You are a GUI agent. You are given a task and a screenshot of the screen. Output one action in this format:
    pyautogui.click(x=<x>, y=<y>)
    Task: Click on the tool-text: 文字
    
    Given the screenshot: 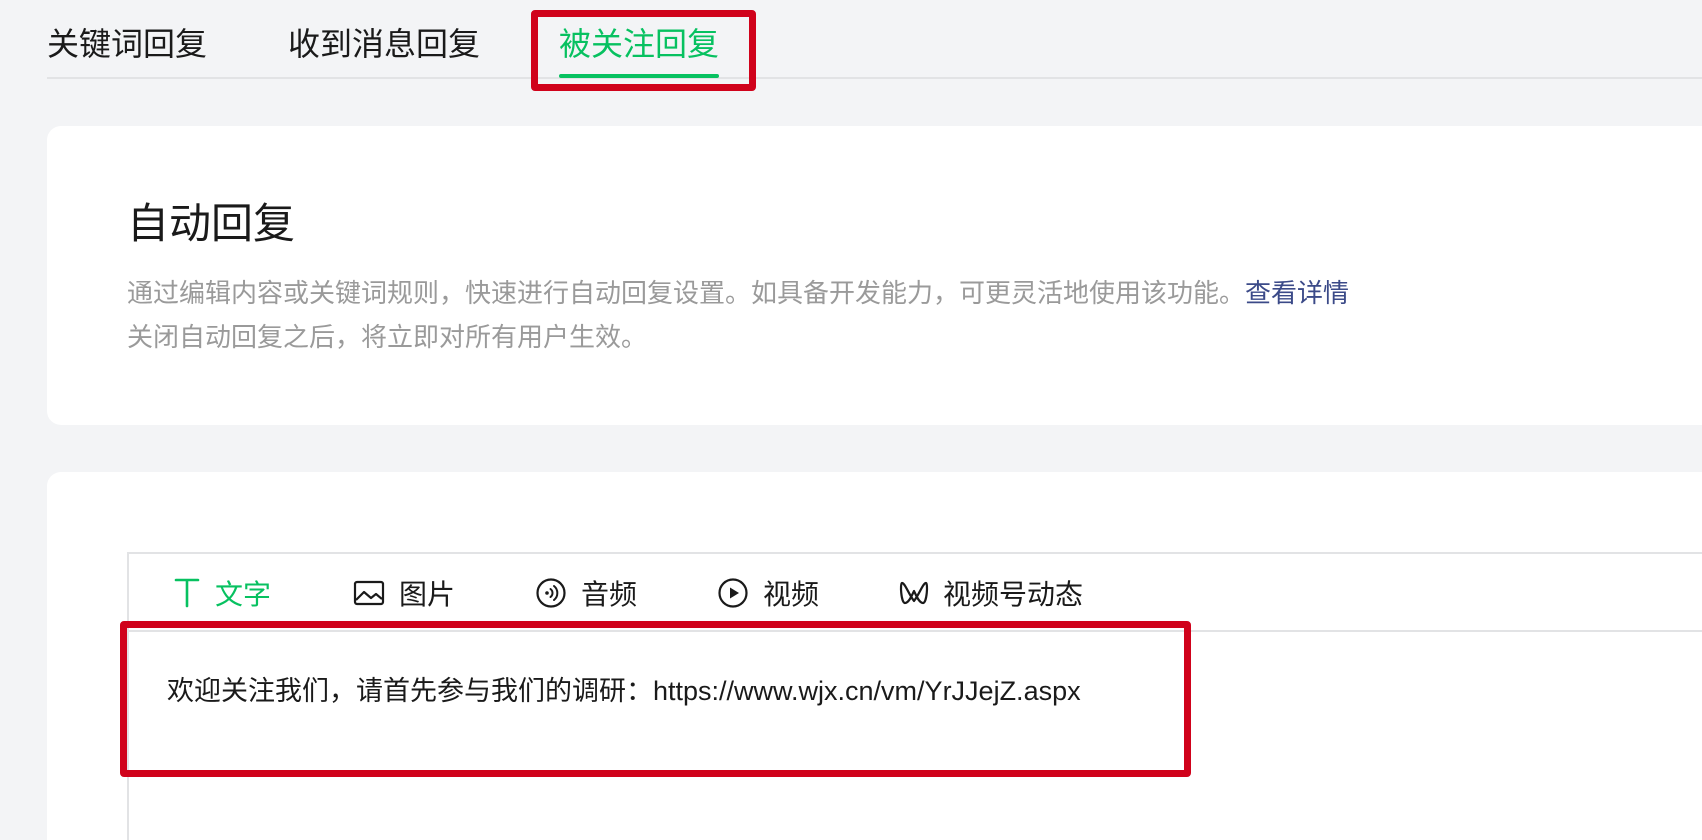 What is the action you would take?
    pyautogui.click(x=222, y=593)
    